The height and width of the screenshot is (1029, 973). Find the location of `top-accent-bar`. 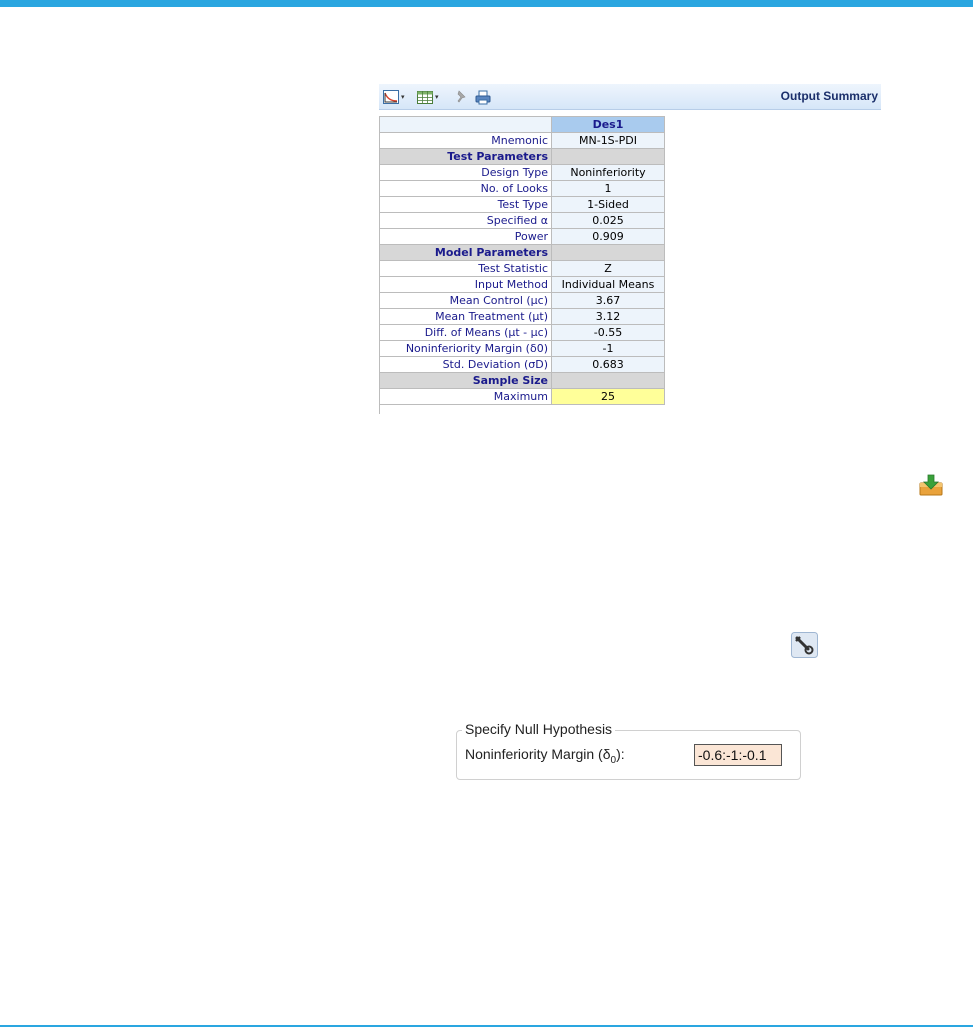

top-accent-bar is located at coordinates (486, 3).